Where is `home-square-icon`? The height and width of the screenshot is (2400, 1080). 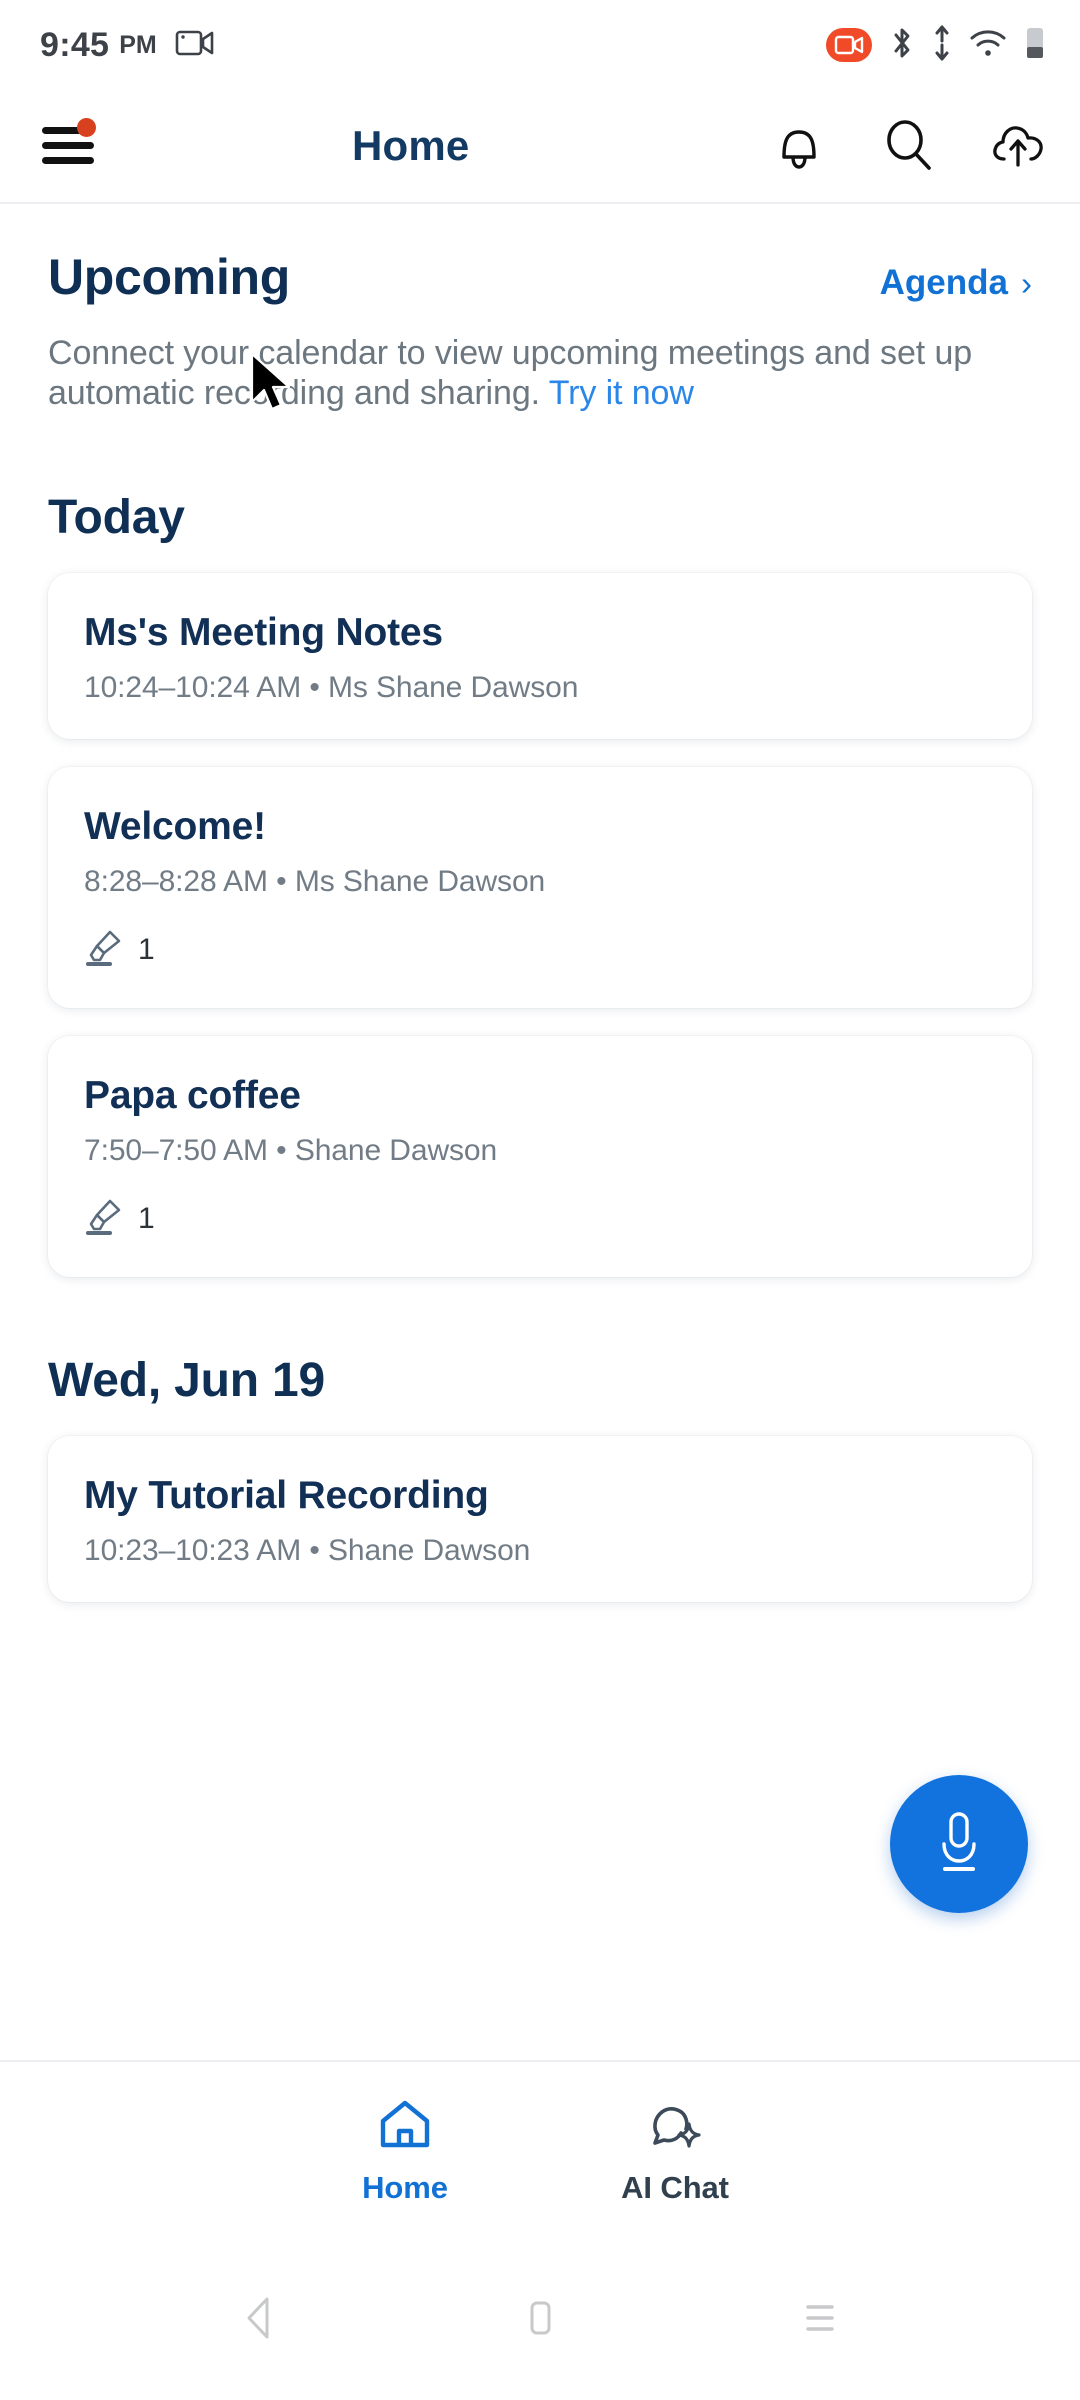
home-square-icon is located at coordinates (540, 2320).